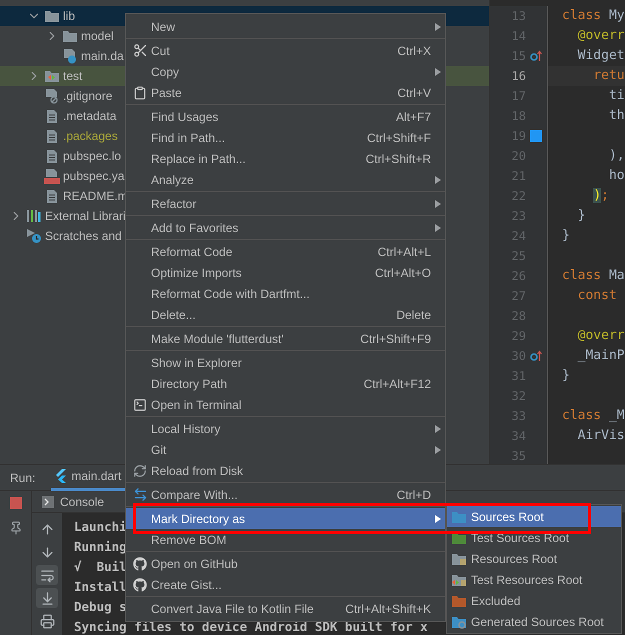 The height and width of the screenshot is (635, 625). What do you see at coordinates (388, 609) in the screenshot?
I see `shortcut-label: Ctrl+Alt+Shift+K` at bounding box center [388, 609].